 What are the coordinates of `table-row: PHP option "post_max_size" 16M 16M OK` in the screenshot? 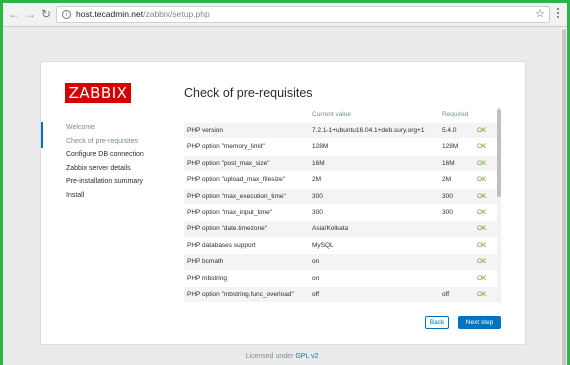 It's located at (340, 164).